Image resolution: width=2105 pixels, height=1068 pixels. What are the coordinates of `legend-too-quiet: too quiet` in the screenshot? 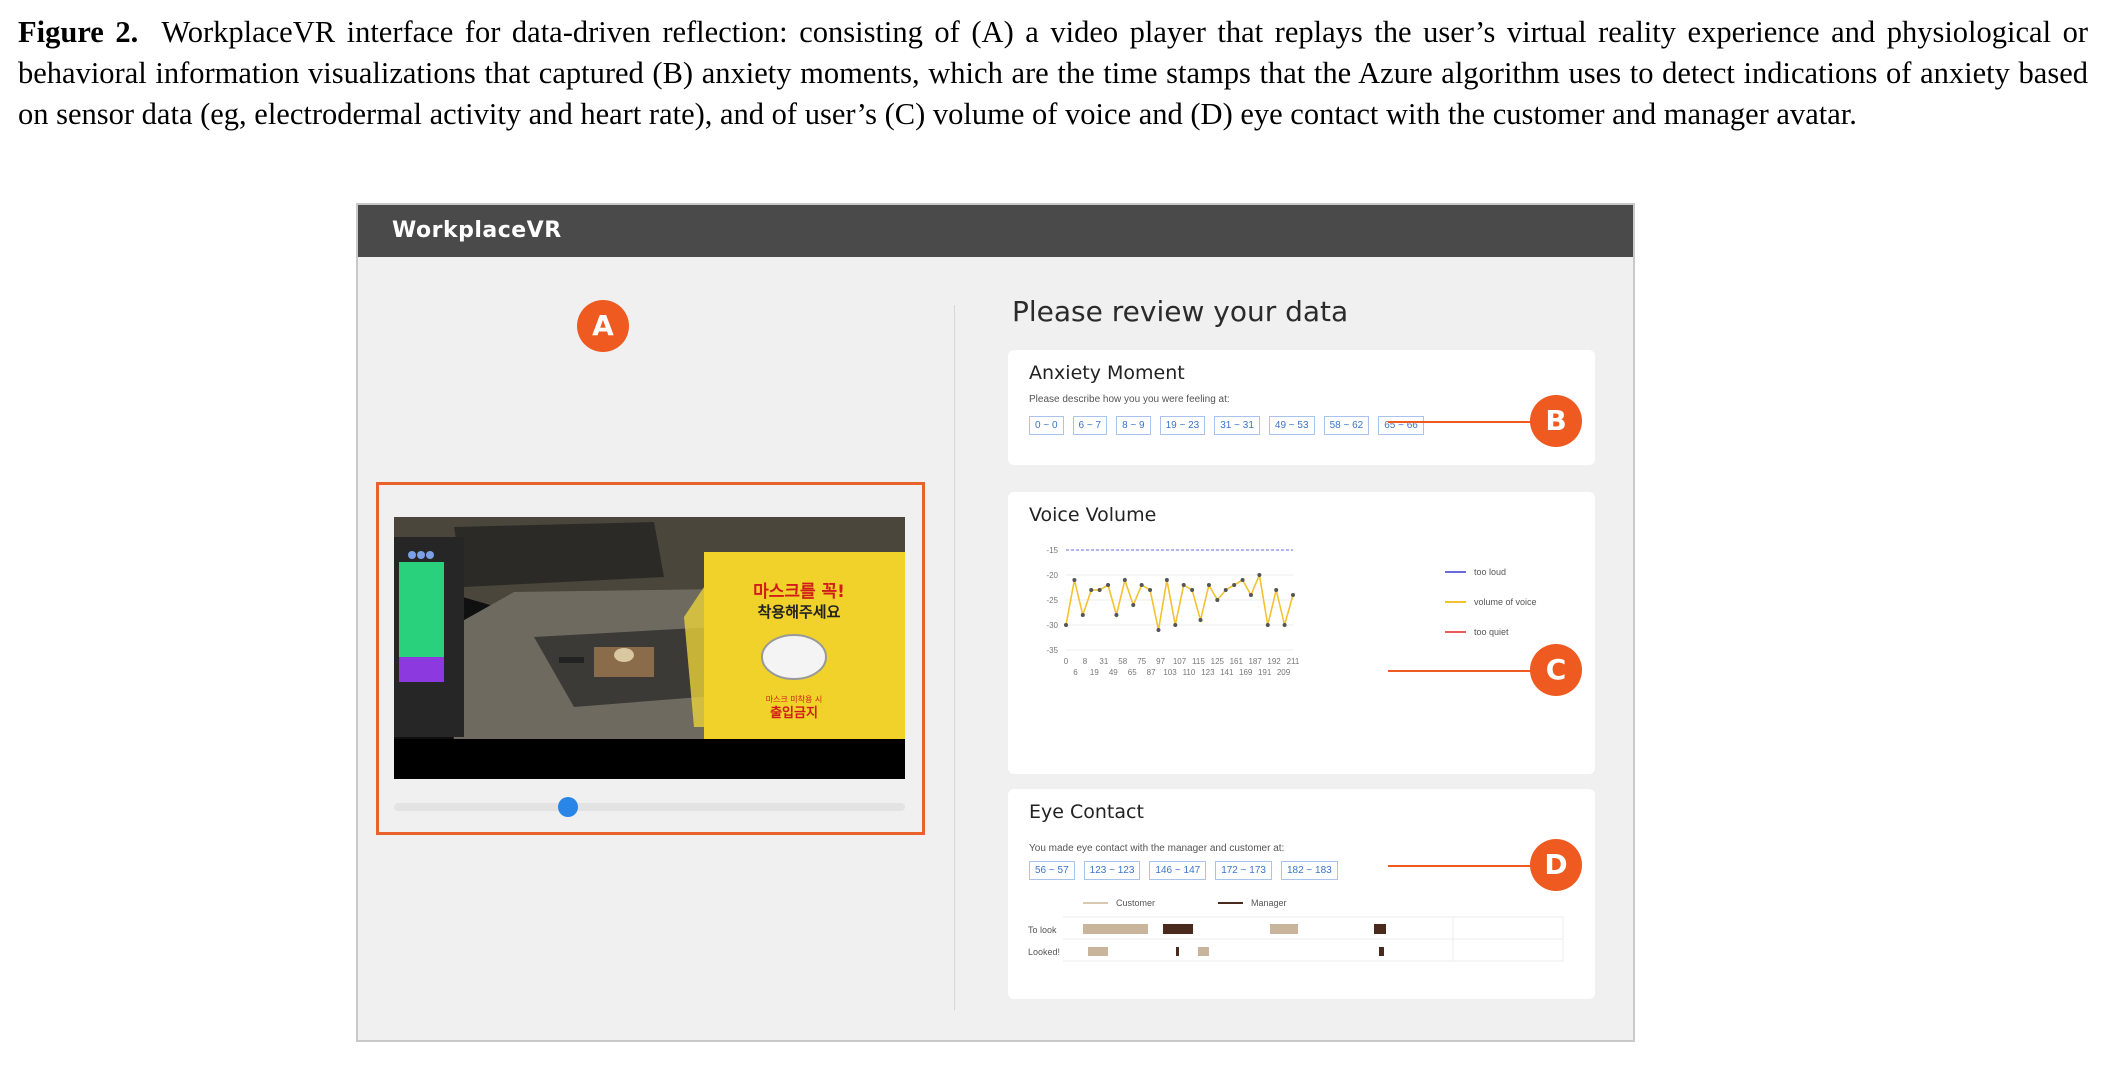 It's located at (1491, 632).